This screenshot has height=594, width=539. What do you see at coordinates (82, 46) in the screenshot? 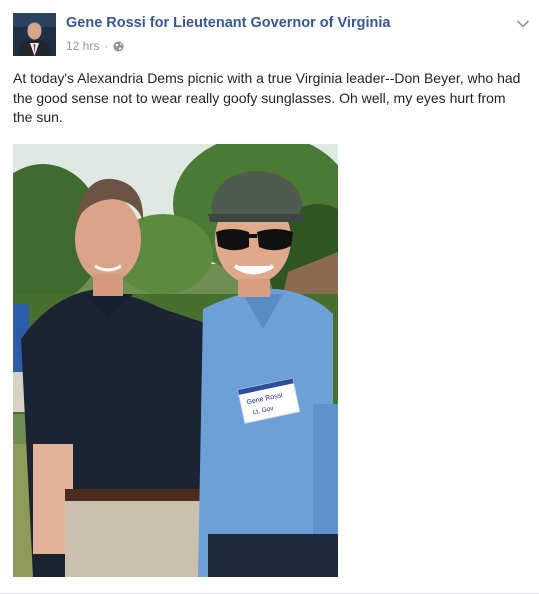
I see `timestamp-link: 12 hrs` at bounding box center [82, 46].